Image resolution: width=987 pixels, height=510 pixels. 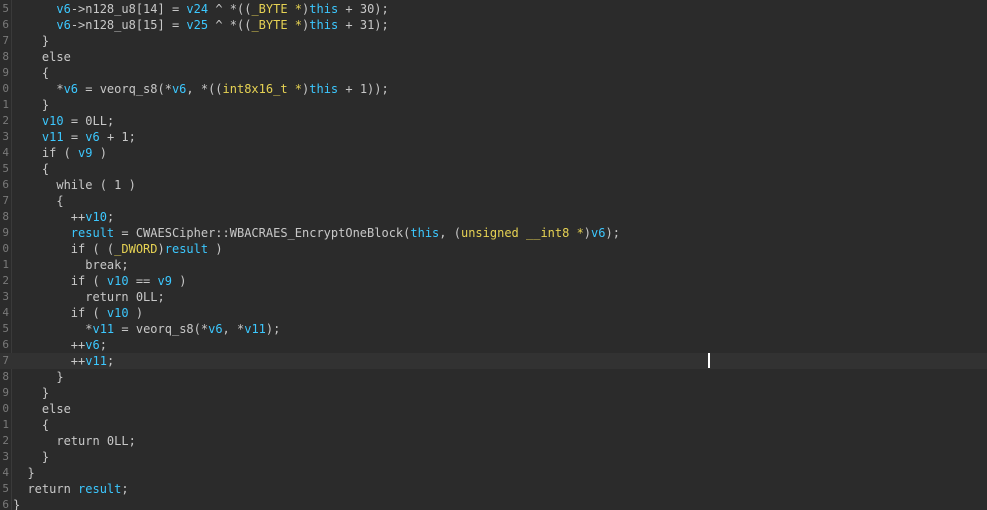 What do you see at coordinates (63, 249) in the screenshot?
I see `code-token: if ( (` at bounding box center [63, 249].